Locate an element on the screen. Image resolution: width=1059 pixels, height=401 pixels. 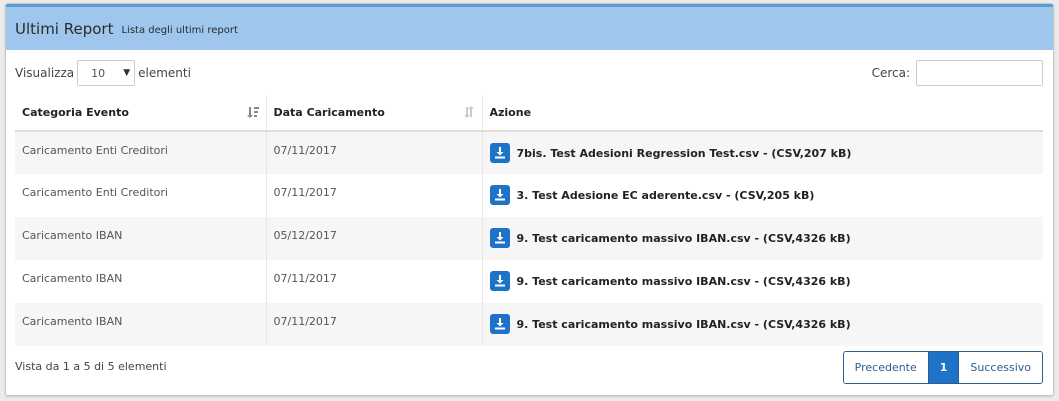
pagination: Precedente 1 Successivo is located at coordinates (942, 367).